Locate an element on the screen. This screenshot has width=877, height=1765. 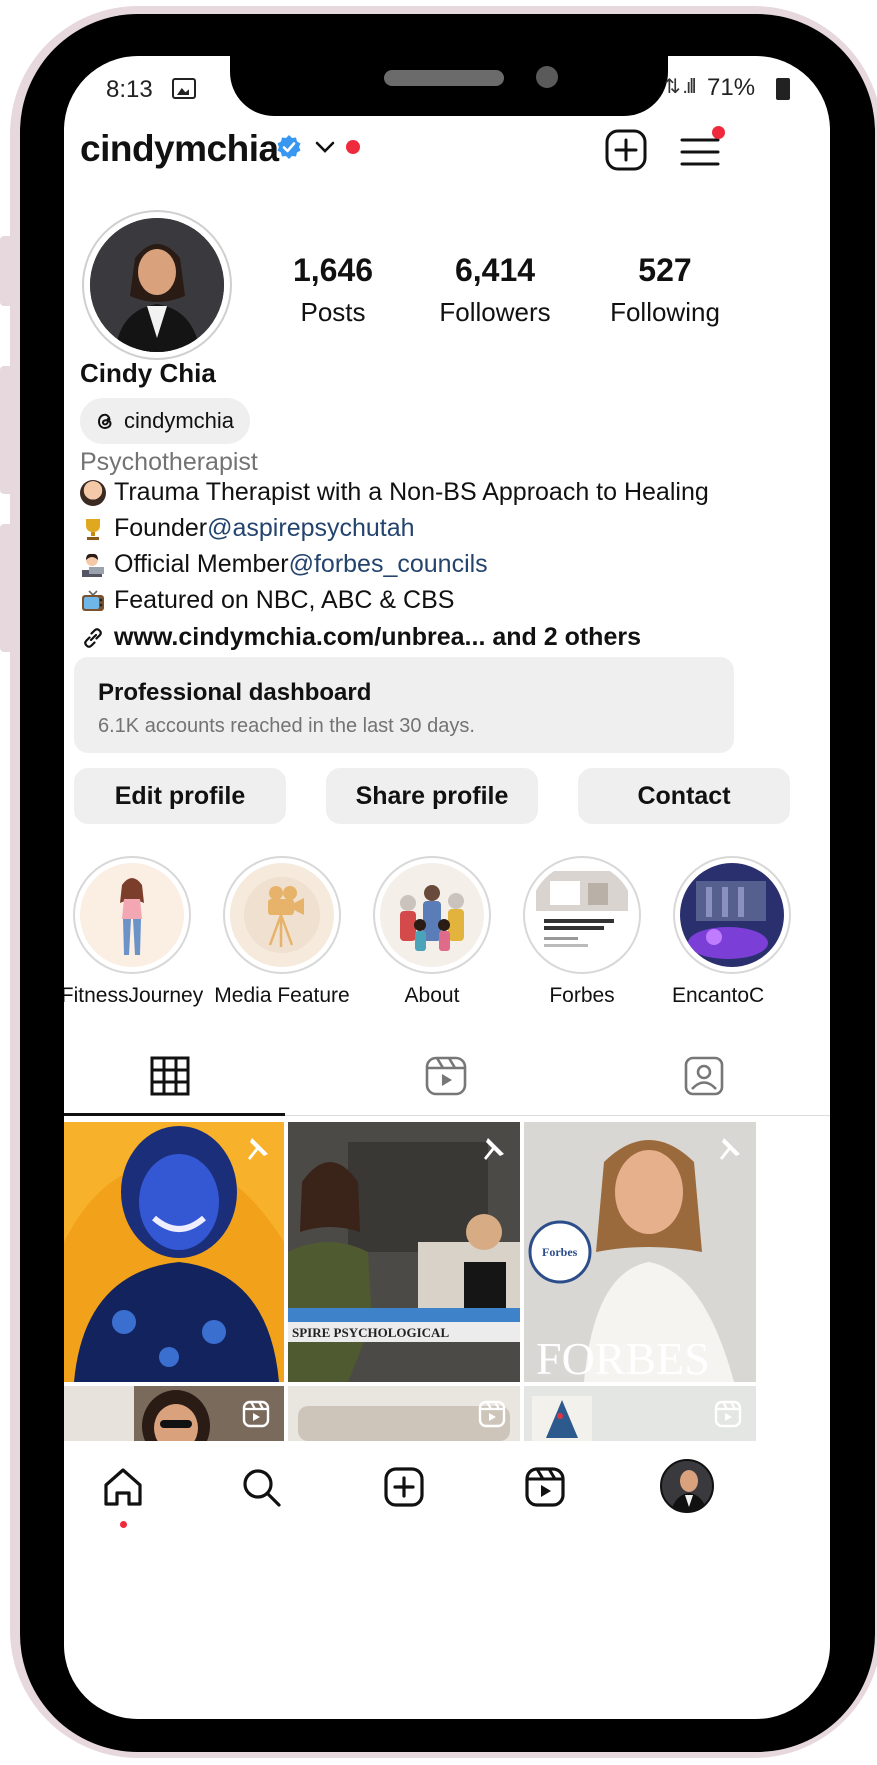
profile-photo is located at coordinates (157, 285).